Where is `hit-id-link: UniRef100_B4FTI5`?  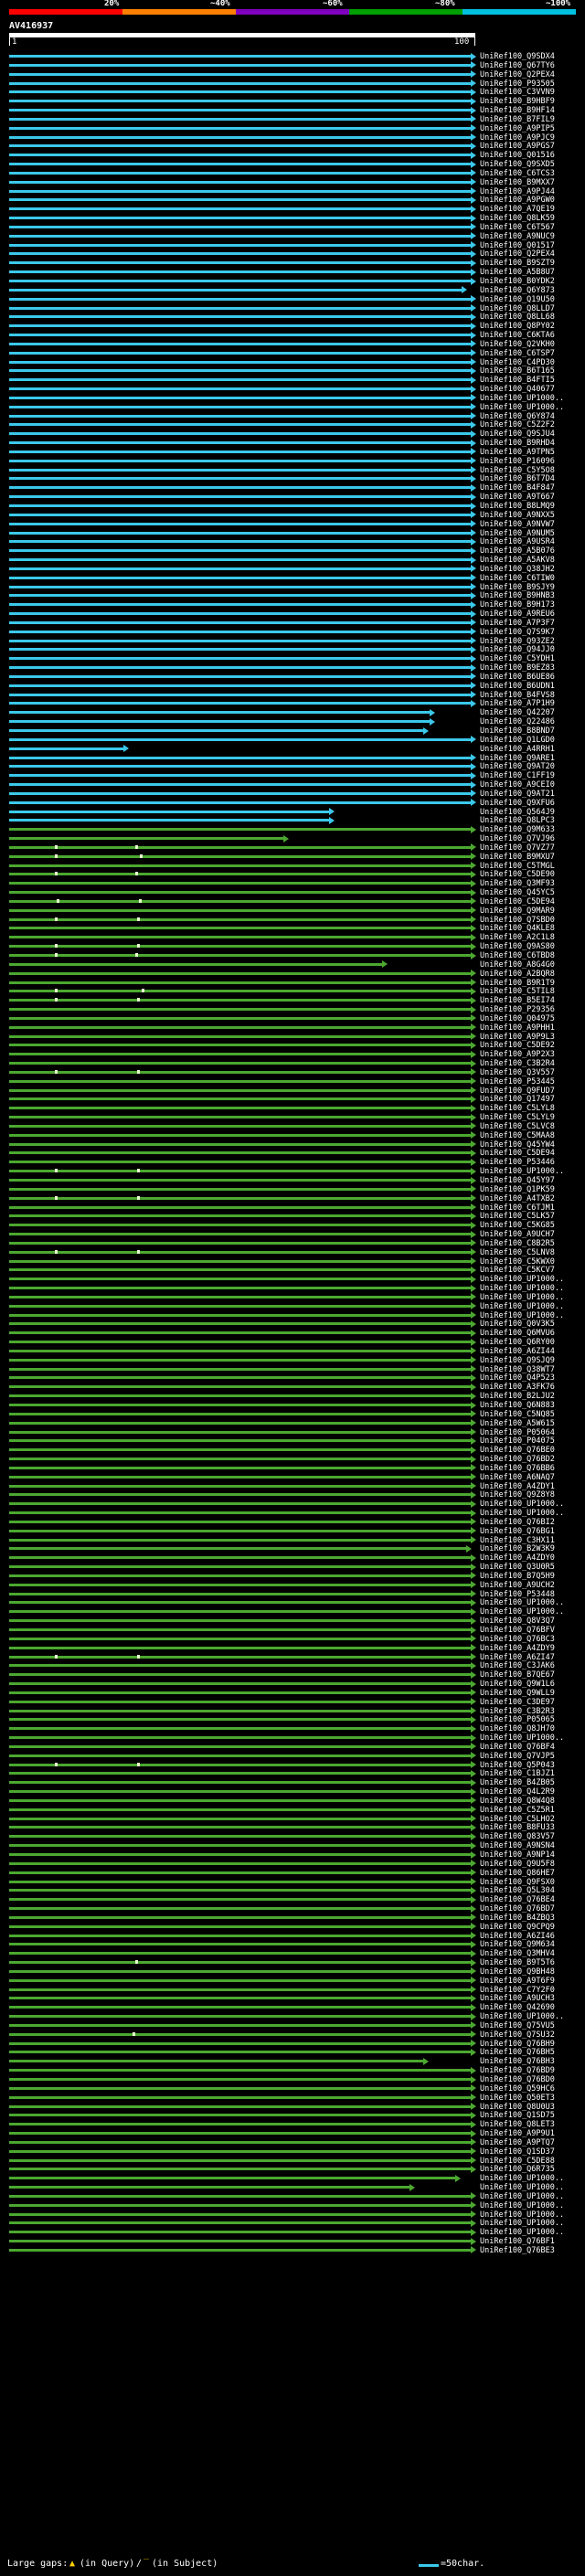
hit-id-link: UniRef100_B4FTI5 is located at coordinates (517, 380).